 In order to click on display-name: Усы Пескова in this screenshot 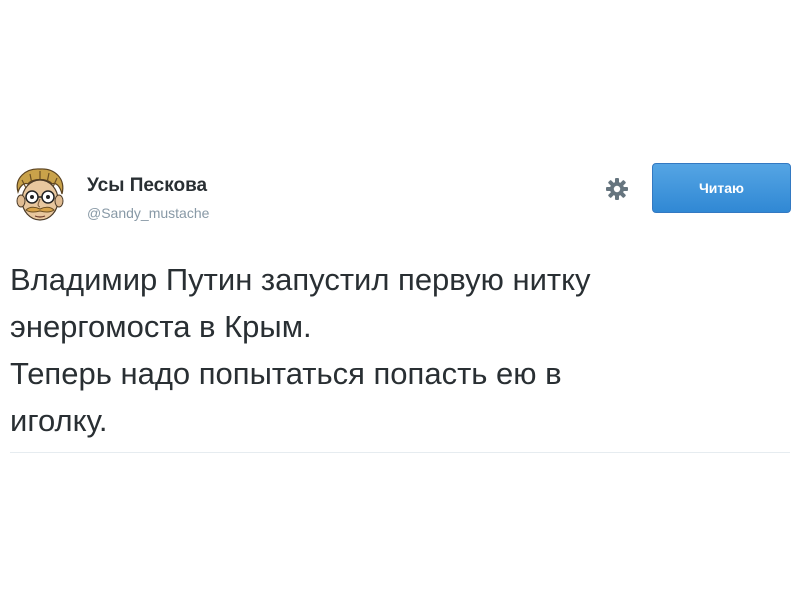, I will do `click(147, 186)`.